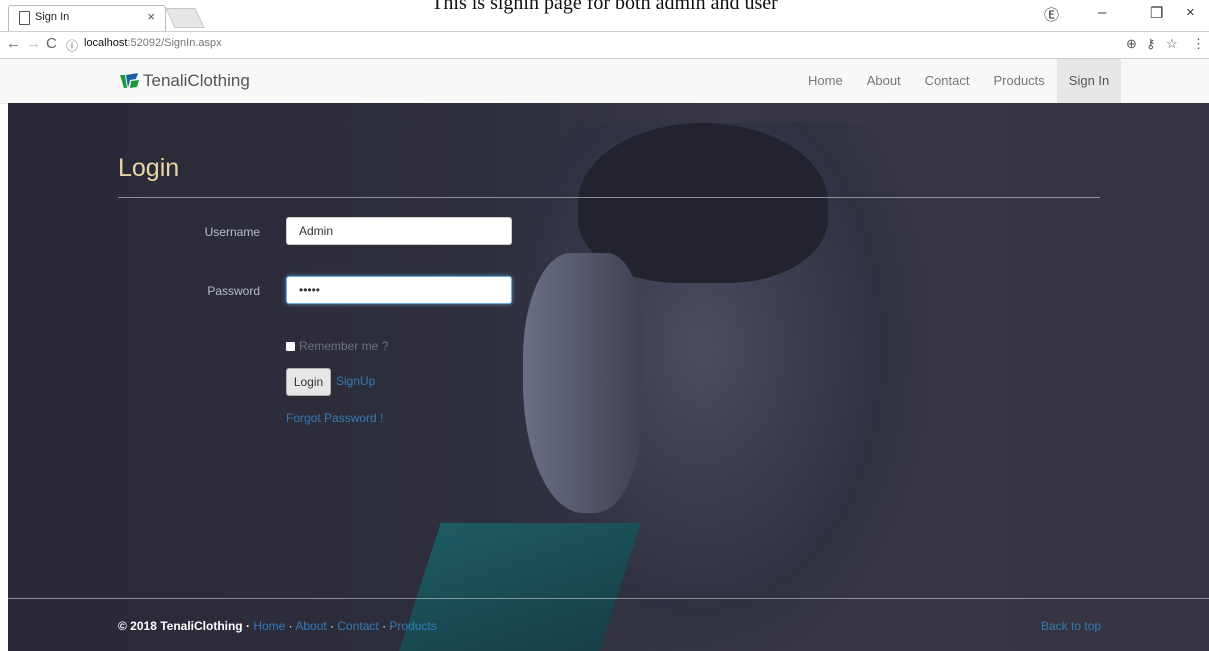 This screenshot has height=651, width=1209. Describe the element at coordinates (233, 291) in the screenshot. I see `password-label: Password` at that location.